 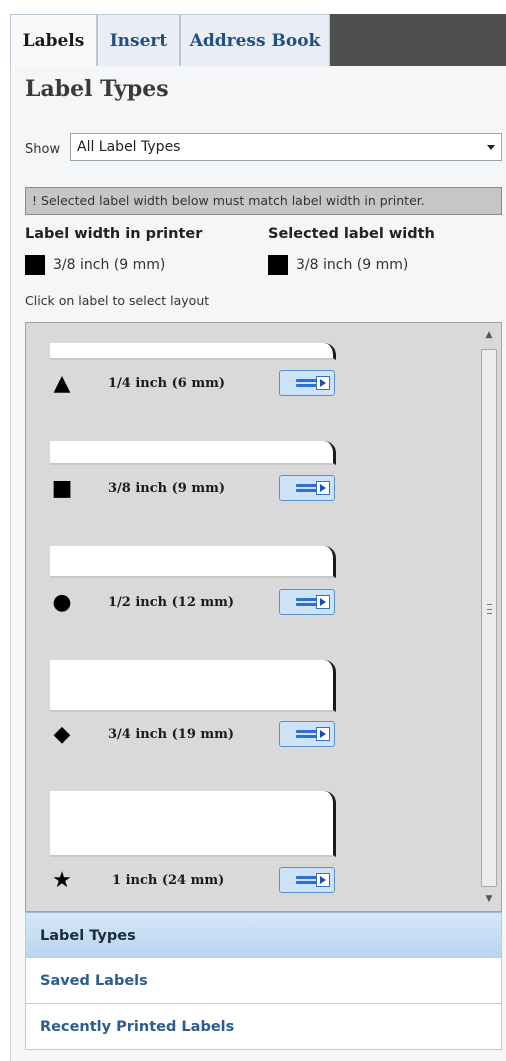 I want to click on label-type-filter-select: All Label Types, so click(x=286, y=147).